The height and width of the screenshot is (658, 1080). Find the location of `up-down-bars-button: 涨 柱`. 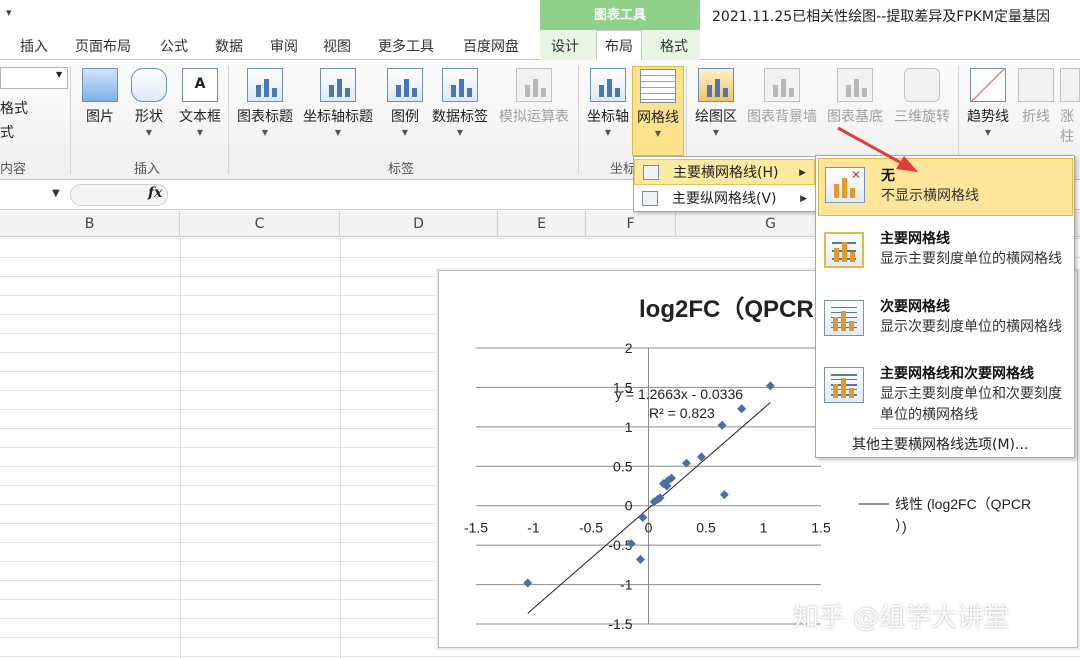

up-down-bars-button: 涨 柱 is located at coordinates (1070, 111).